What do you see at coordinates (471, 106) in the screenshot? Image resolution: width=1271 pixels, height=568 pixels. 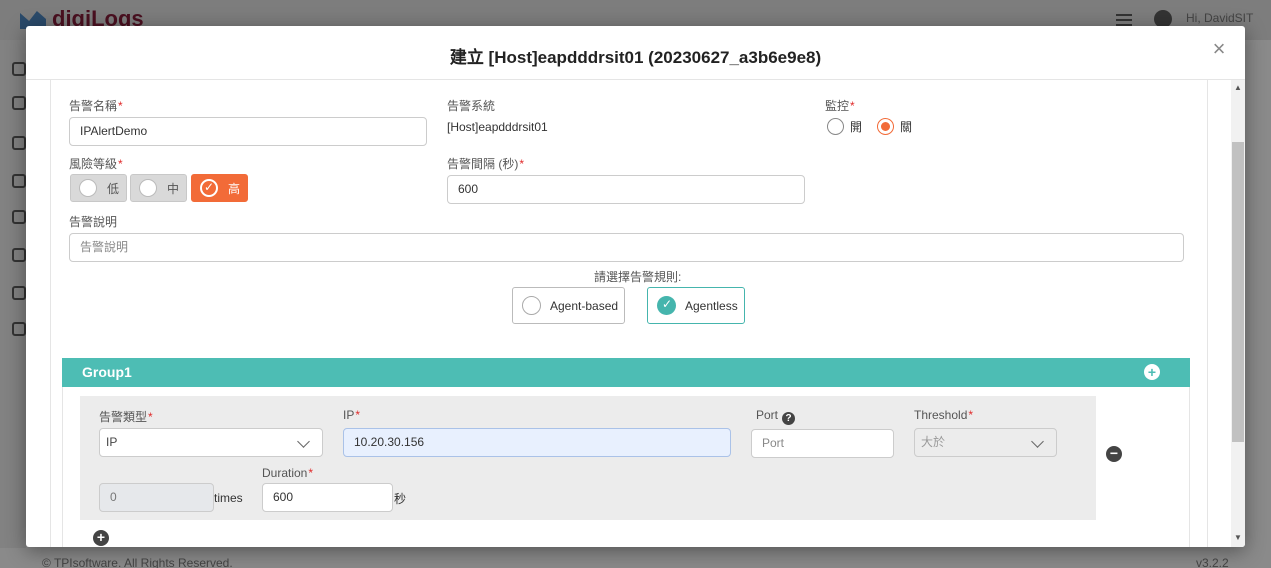 I see `alert-system-label: 告警系統` at bounding box center [471, 106].